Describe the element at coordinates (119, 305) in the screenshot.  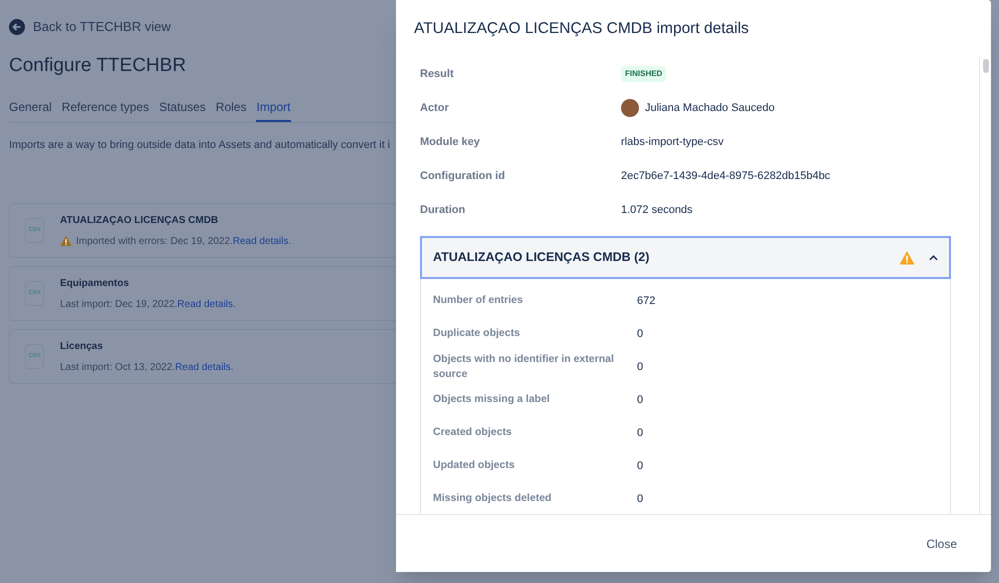
I see `import-status: Last import: Dec 19, 2022.` at that location.